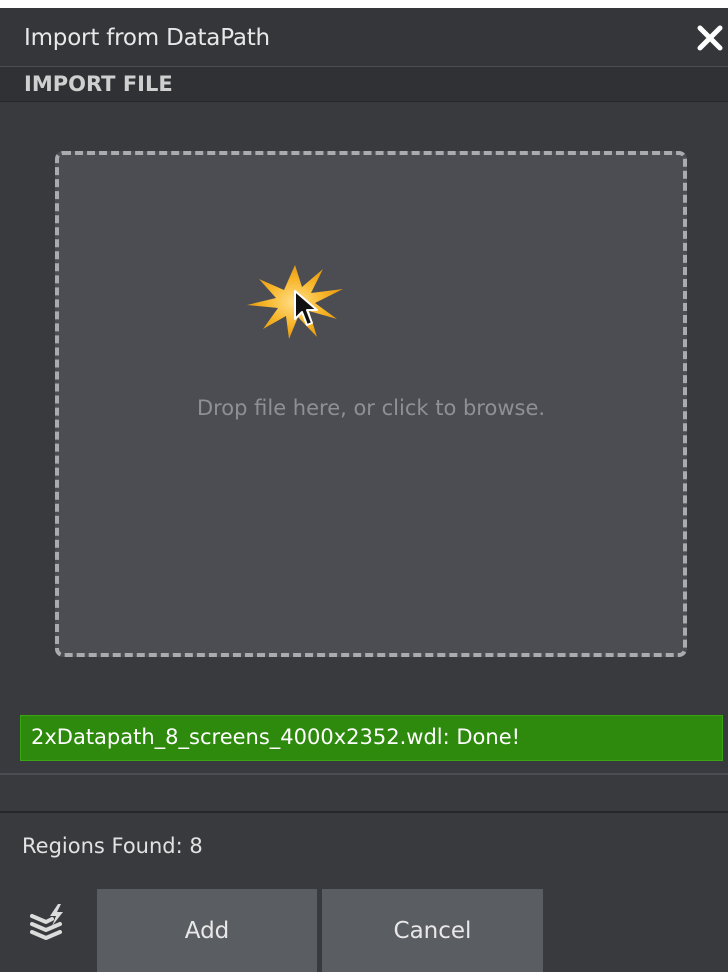 Image resolution: width=728 pixels, height=972 pixels. I want to click on close-icon, so click(710, 38).